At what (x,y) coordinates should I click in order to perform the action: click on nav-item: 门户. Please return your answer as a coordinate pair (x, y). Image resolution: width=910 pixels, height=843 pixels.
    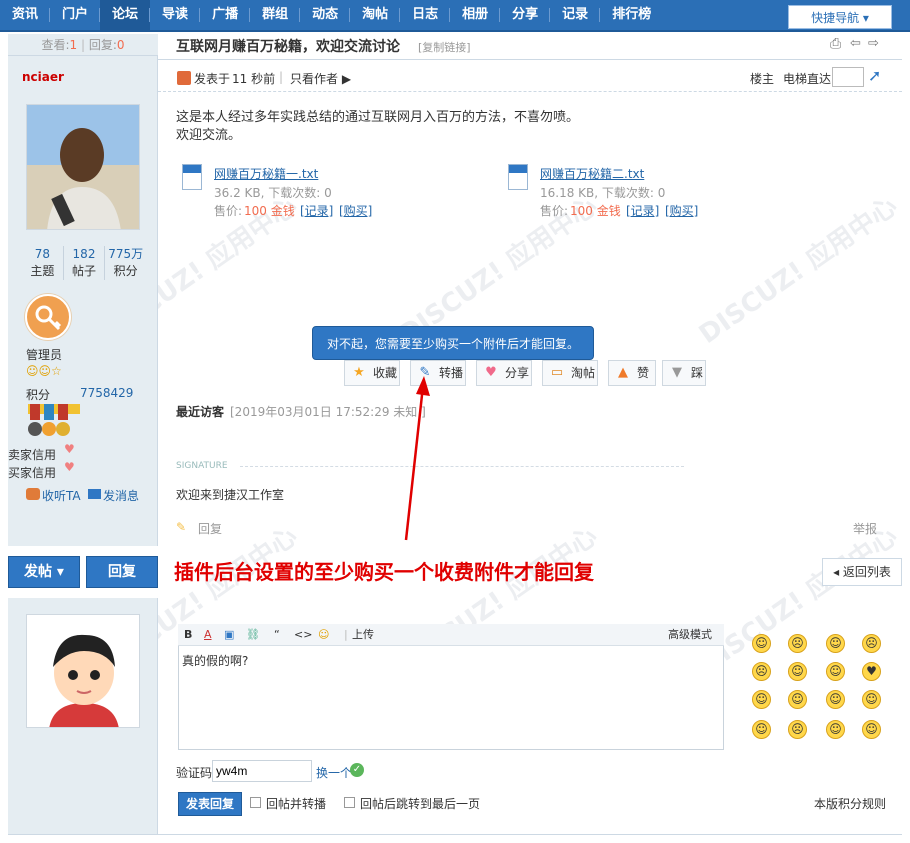
    Looking at the image, I should click on (75, 15).